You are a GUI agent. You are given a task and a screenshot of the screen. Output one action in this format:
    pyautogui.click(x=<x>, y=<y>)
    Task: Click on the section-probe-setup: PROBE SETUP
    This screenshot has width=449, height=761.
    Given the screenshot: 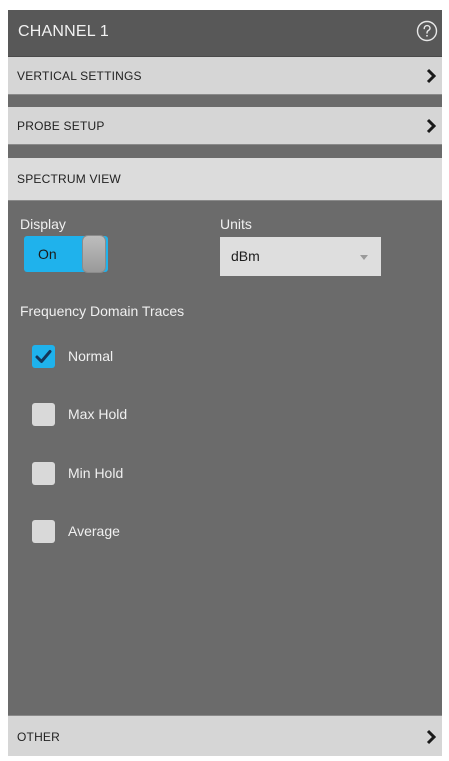 What is the action you would take?
    pyautogui.click(x=225, y=126)
    